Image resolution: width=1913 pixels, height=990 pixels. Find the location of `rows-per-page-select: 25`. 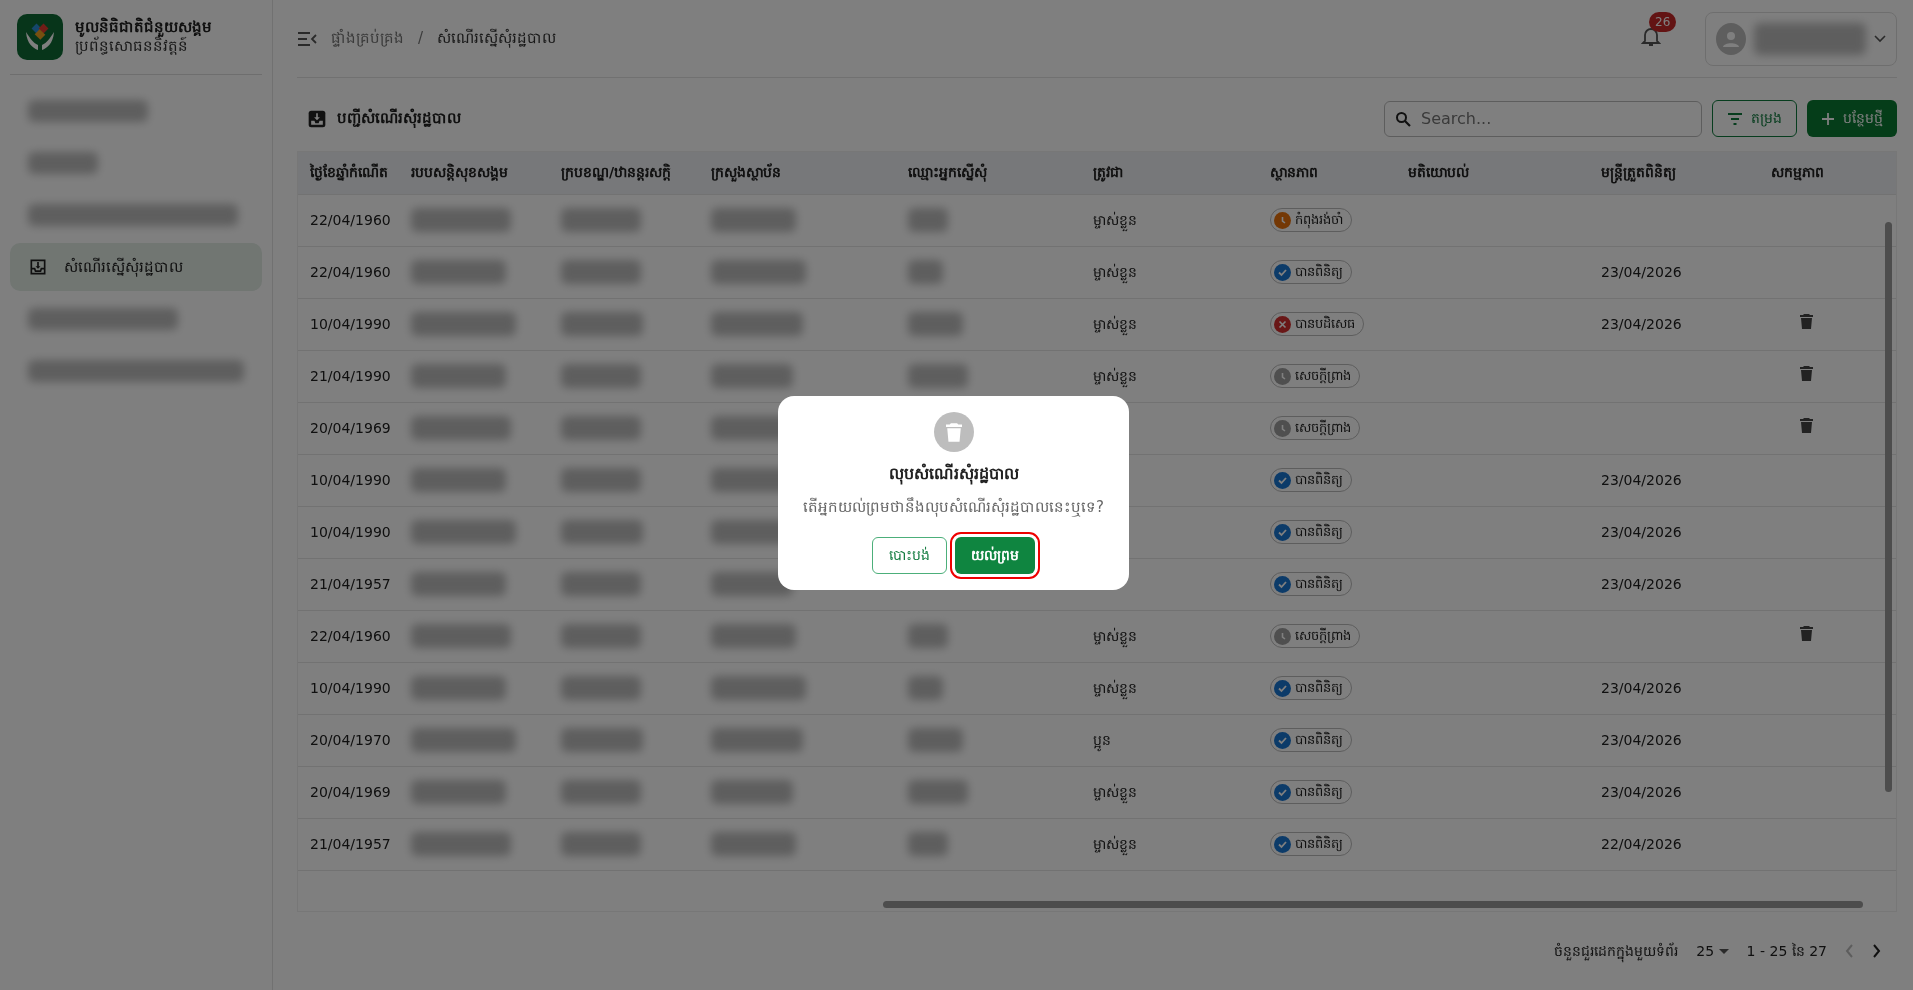

rows-per-page-select: 25 is located at coordinates (1712, 951).